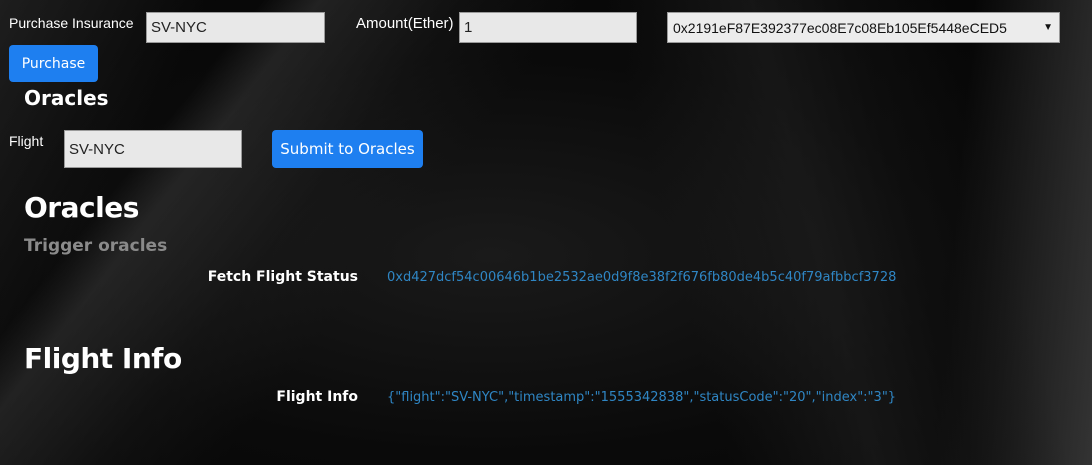 The image size is (1092, 465). What do you see at coordinates (71, 23) in the screenshot?
I see `purchase-insurance-label: Purchase Insurance` at bounding box center [71, 23].